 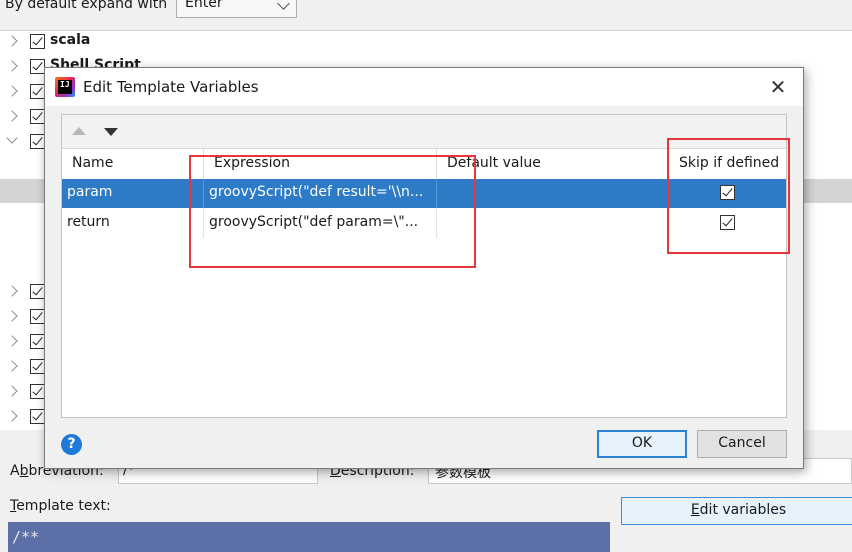 I want to click on cell-name: return, so click(x=133, y=223).